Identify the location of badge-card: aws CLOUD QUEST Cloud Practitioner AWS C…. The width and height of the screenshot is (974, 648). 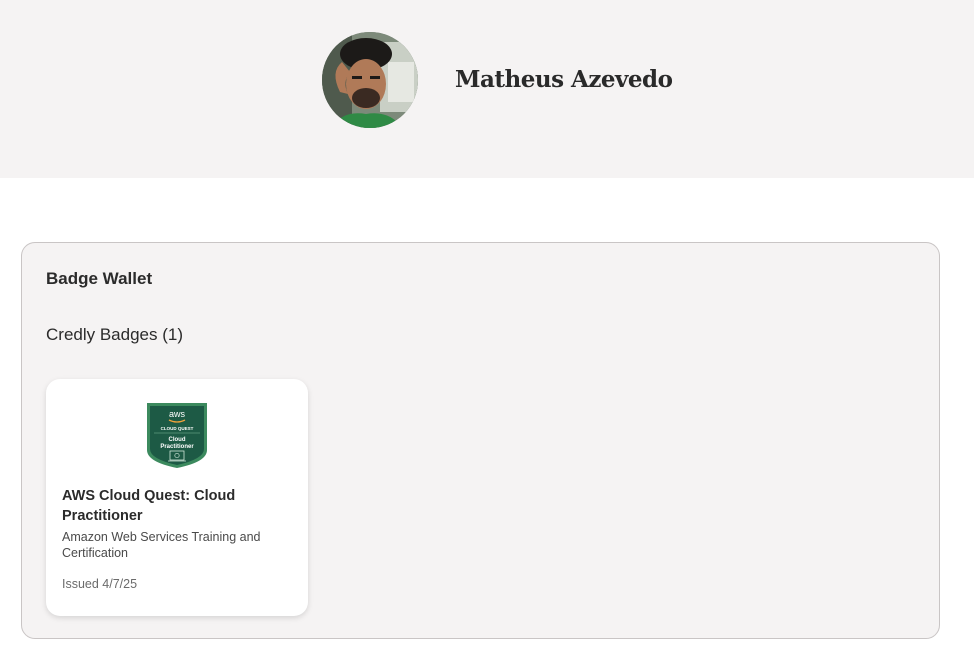
(177, 497).